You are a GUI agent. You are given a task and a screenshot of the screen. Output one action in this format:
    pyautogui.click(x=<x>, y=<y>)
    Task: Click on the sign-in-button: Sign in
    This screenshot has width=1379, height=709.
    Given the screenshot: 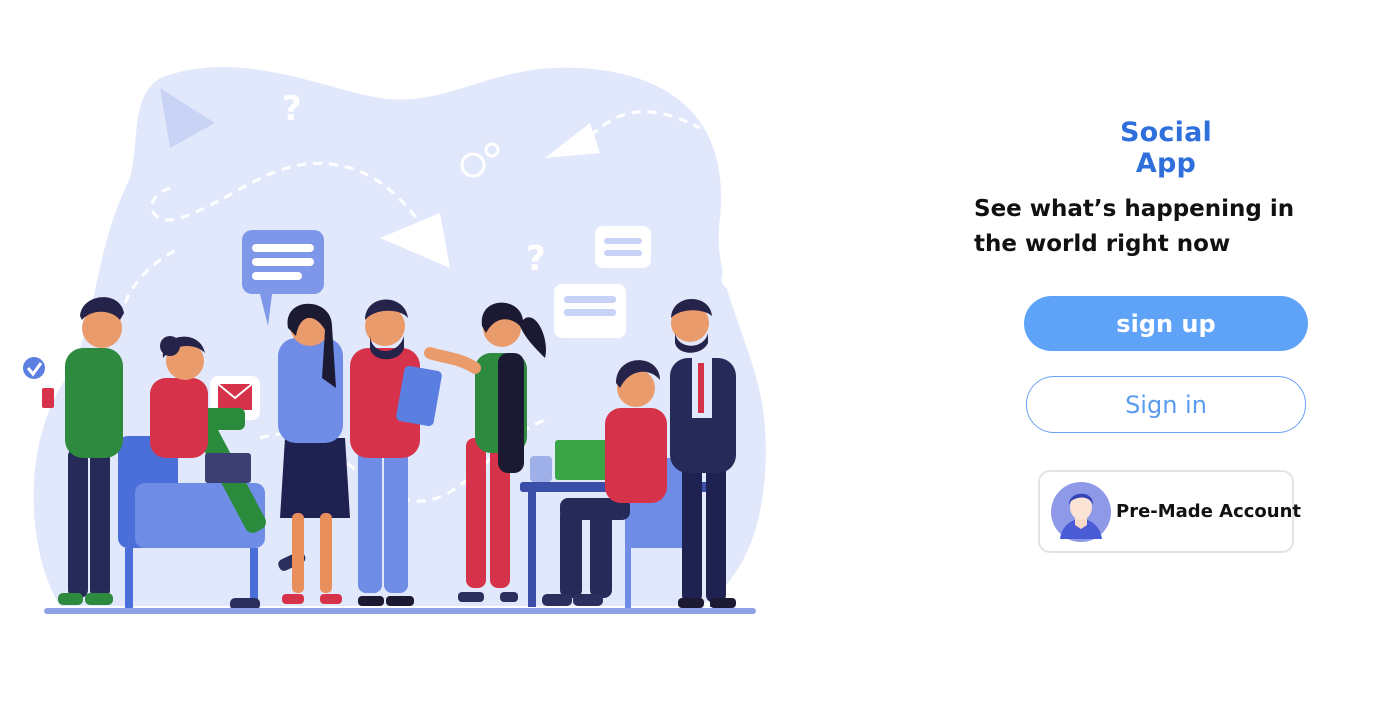 What is the action you would take?
    pyautogui.click(x=1166, y=404)
    